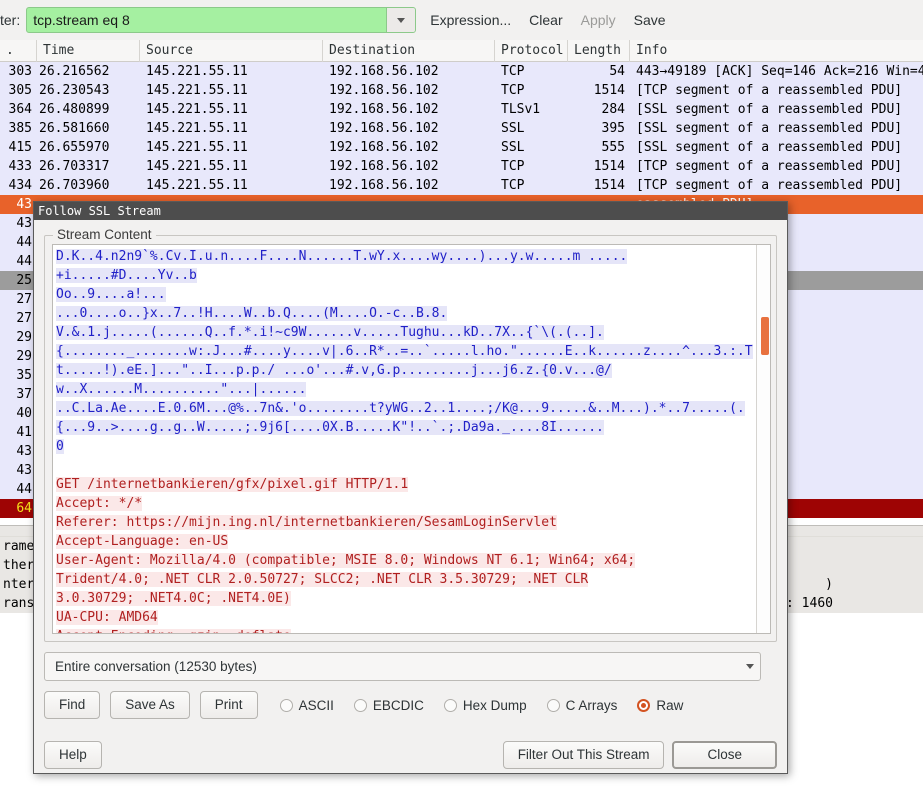  I want to click on packet-no: 305, so click(20, 90).